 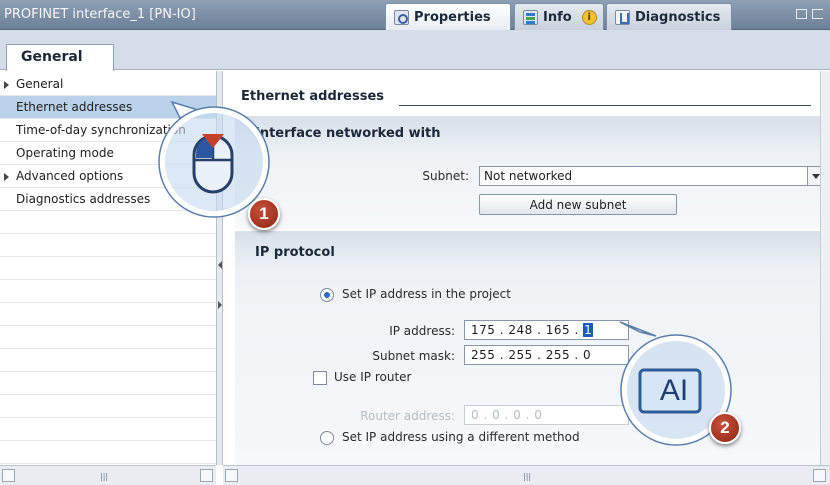 What do you see at coordinates (530, 17) in the screenshot?
I see `info-icon` at bounding box center [530, 17].